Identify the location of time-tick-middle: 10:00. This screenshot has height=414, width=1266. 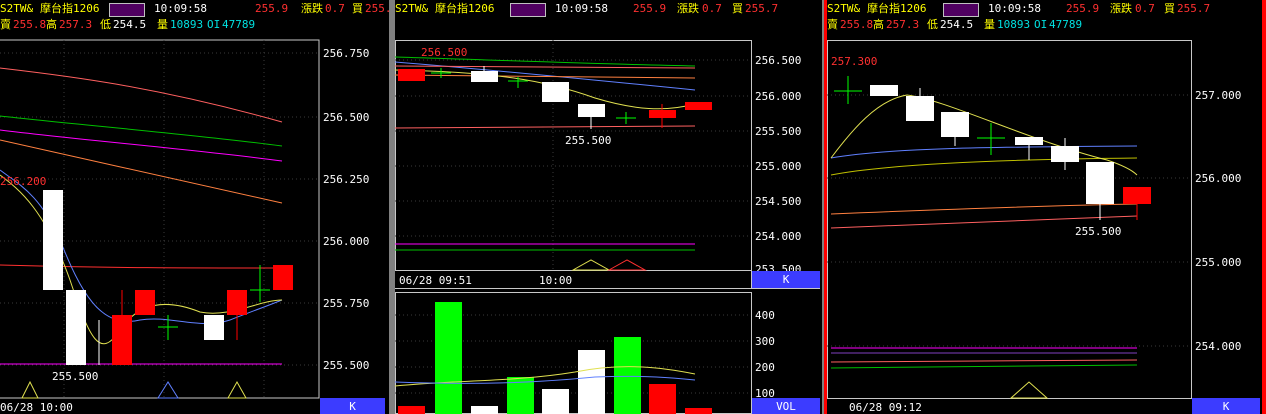
(555, 280).